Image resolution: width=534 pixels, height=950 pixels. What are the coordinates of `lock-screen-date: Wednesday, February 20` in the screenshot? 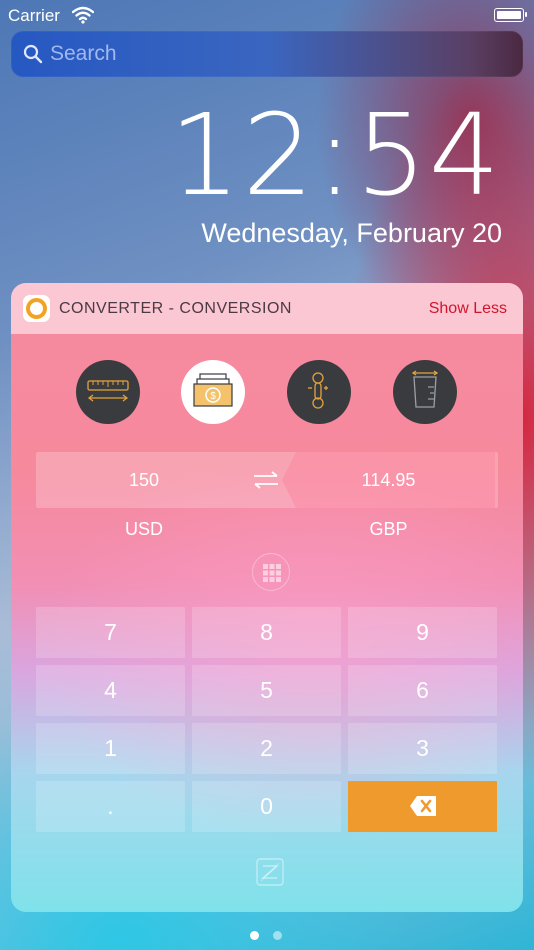 It's located at (351, 233).